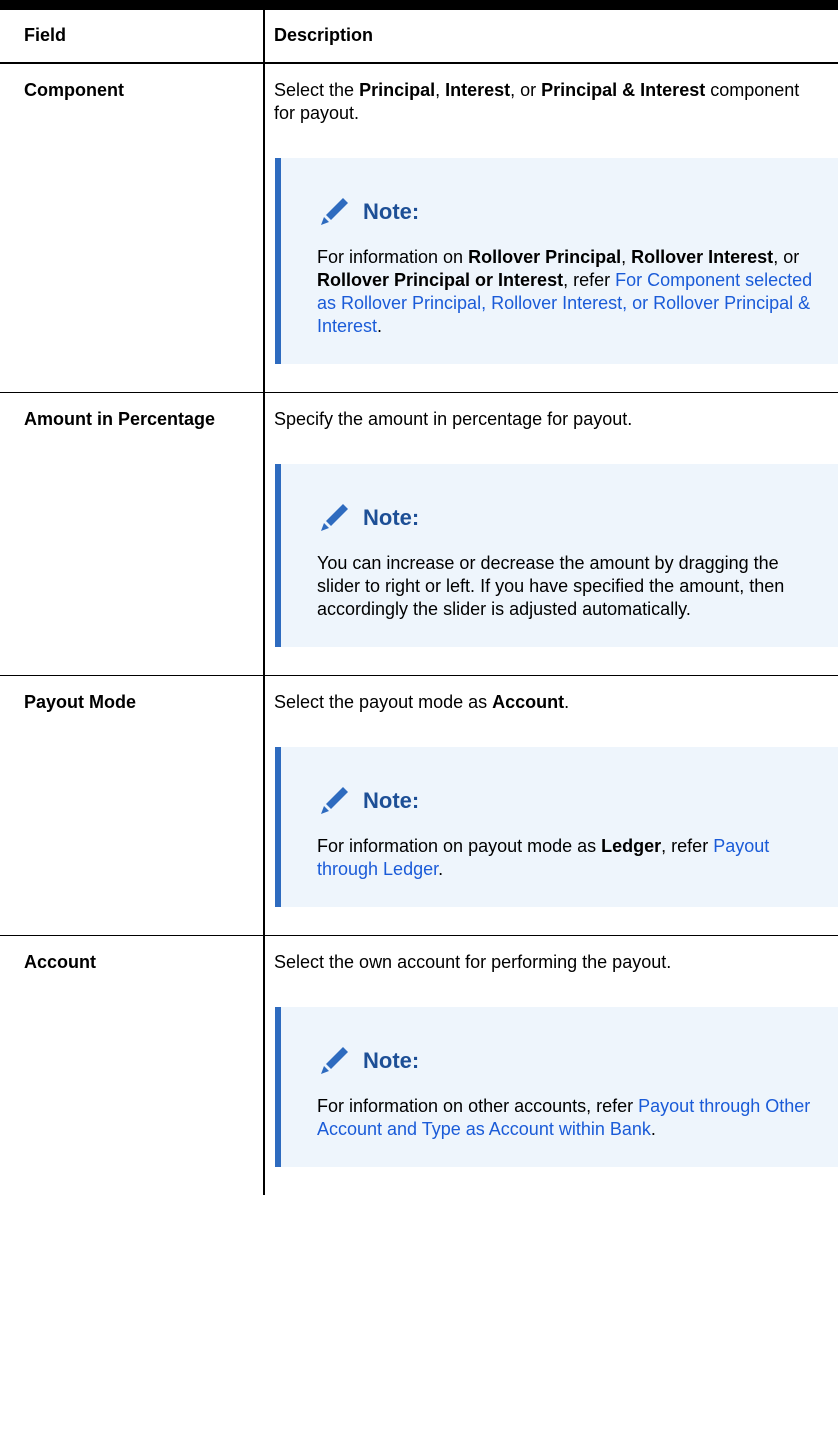 The image size is (838, 1431). I want to click on field-cell: Account, so click(132, 1065).